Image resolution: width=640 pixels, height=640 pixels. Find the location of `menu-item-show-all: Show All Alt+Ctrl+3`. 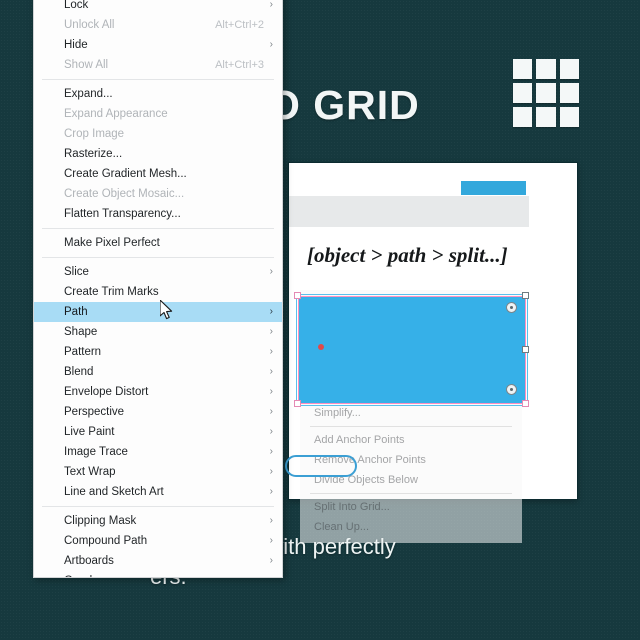

menu-item-show-all: Show All Alt+Ctrl+3 is located at coordinates (158, 65).